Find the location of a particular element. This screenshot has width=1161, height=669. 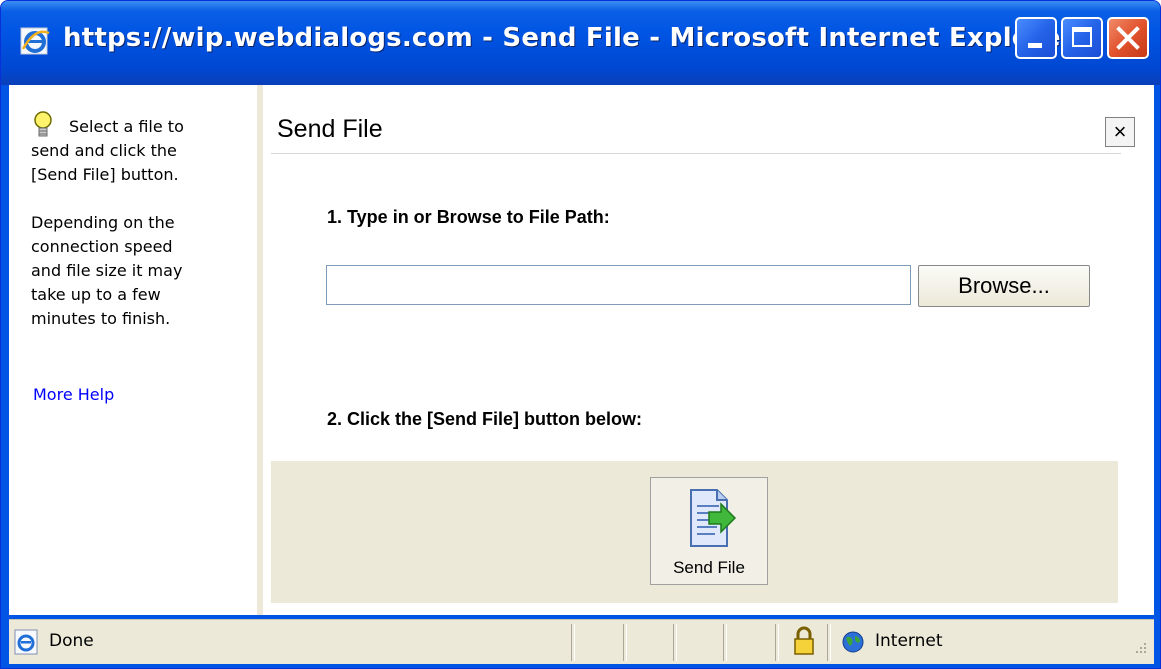

security-zone: Internet is located at coordinates (909, 641).